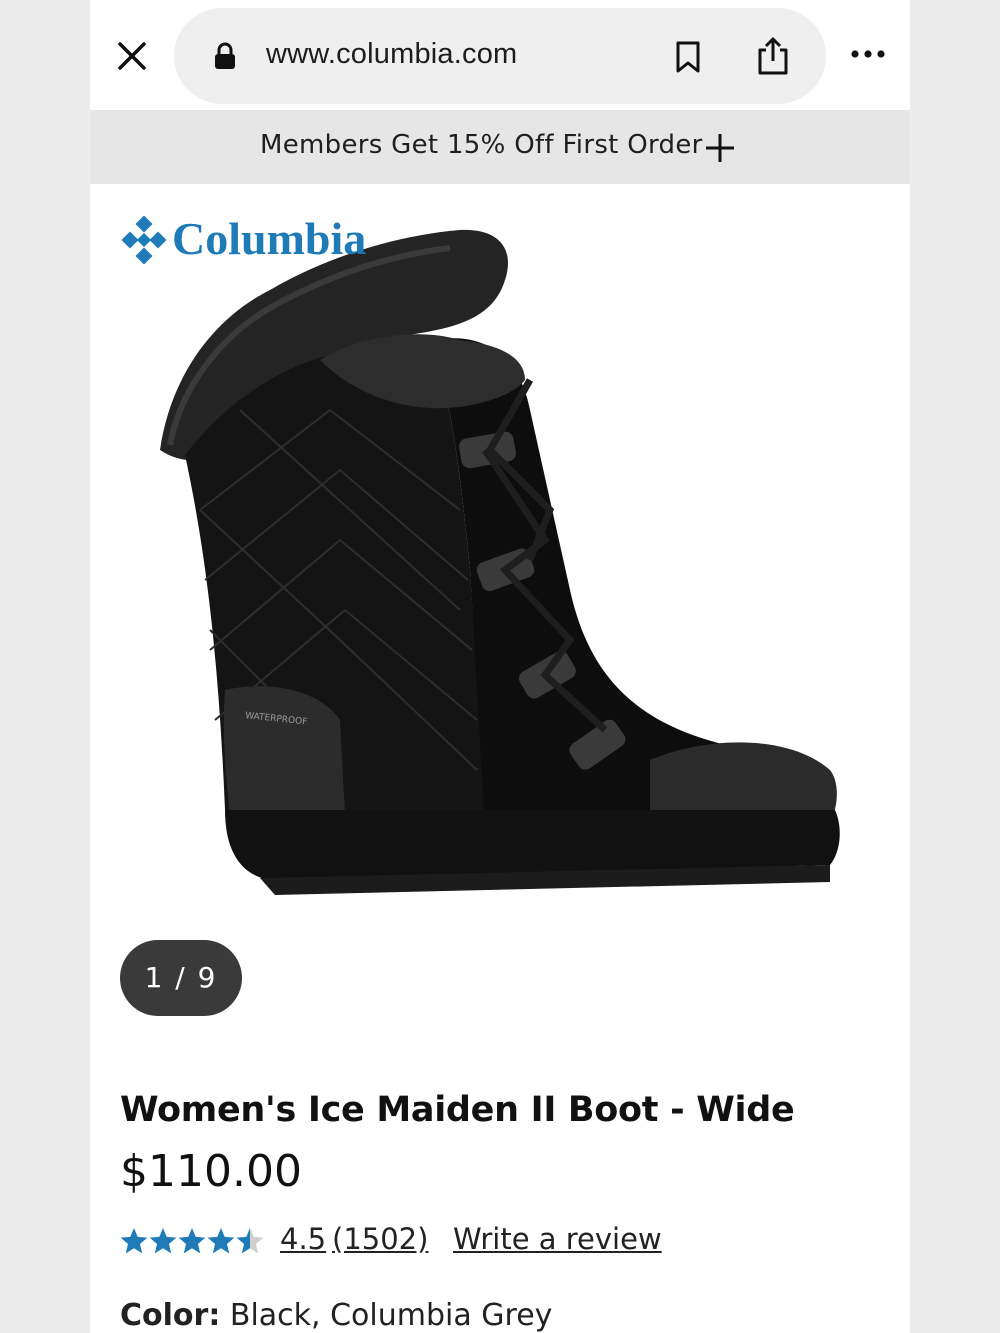 This screenshot has width=1000, height=1333. I want to click on review-count-link: (1502), so click(380, 1239).